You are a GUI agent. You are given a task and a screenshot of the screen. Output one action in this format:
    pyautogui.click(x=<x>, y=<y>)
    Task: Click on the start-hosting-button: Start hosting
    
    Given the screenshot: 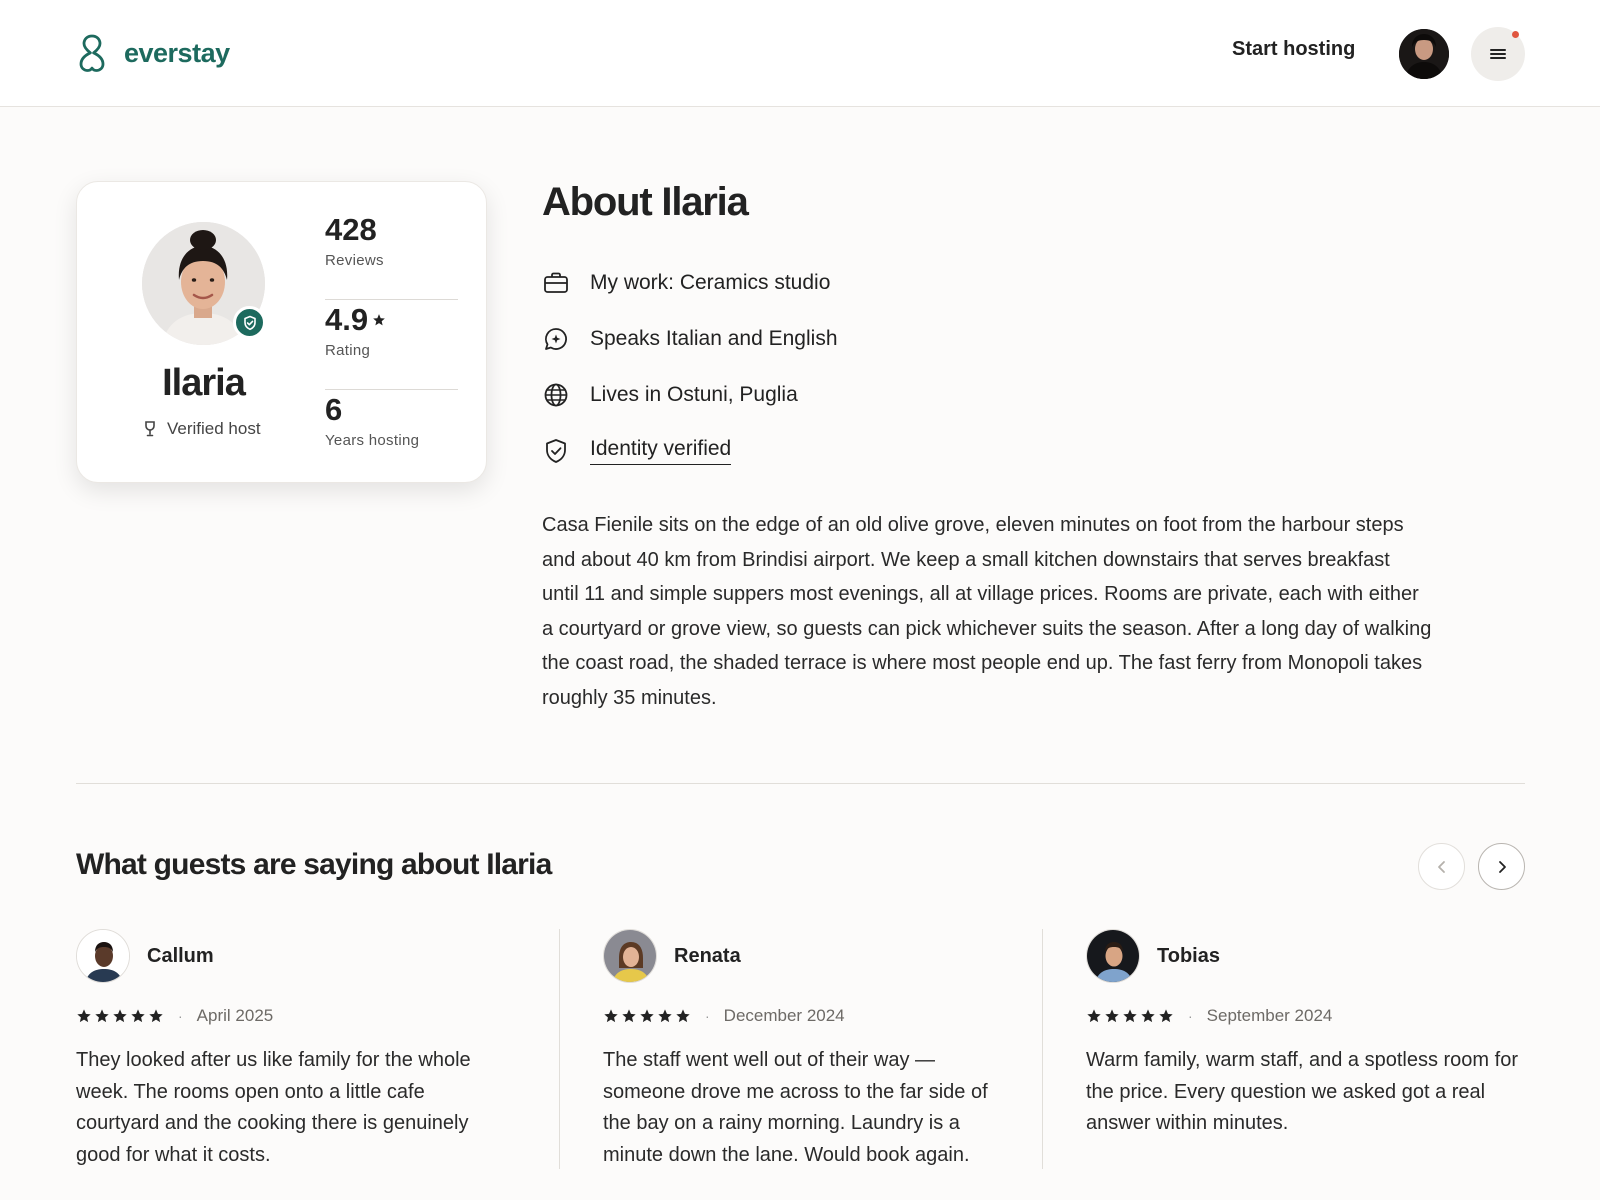 What is the action you would take?
    pyautogui.click(x=1293, y=49)
    